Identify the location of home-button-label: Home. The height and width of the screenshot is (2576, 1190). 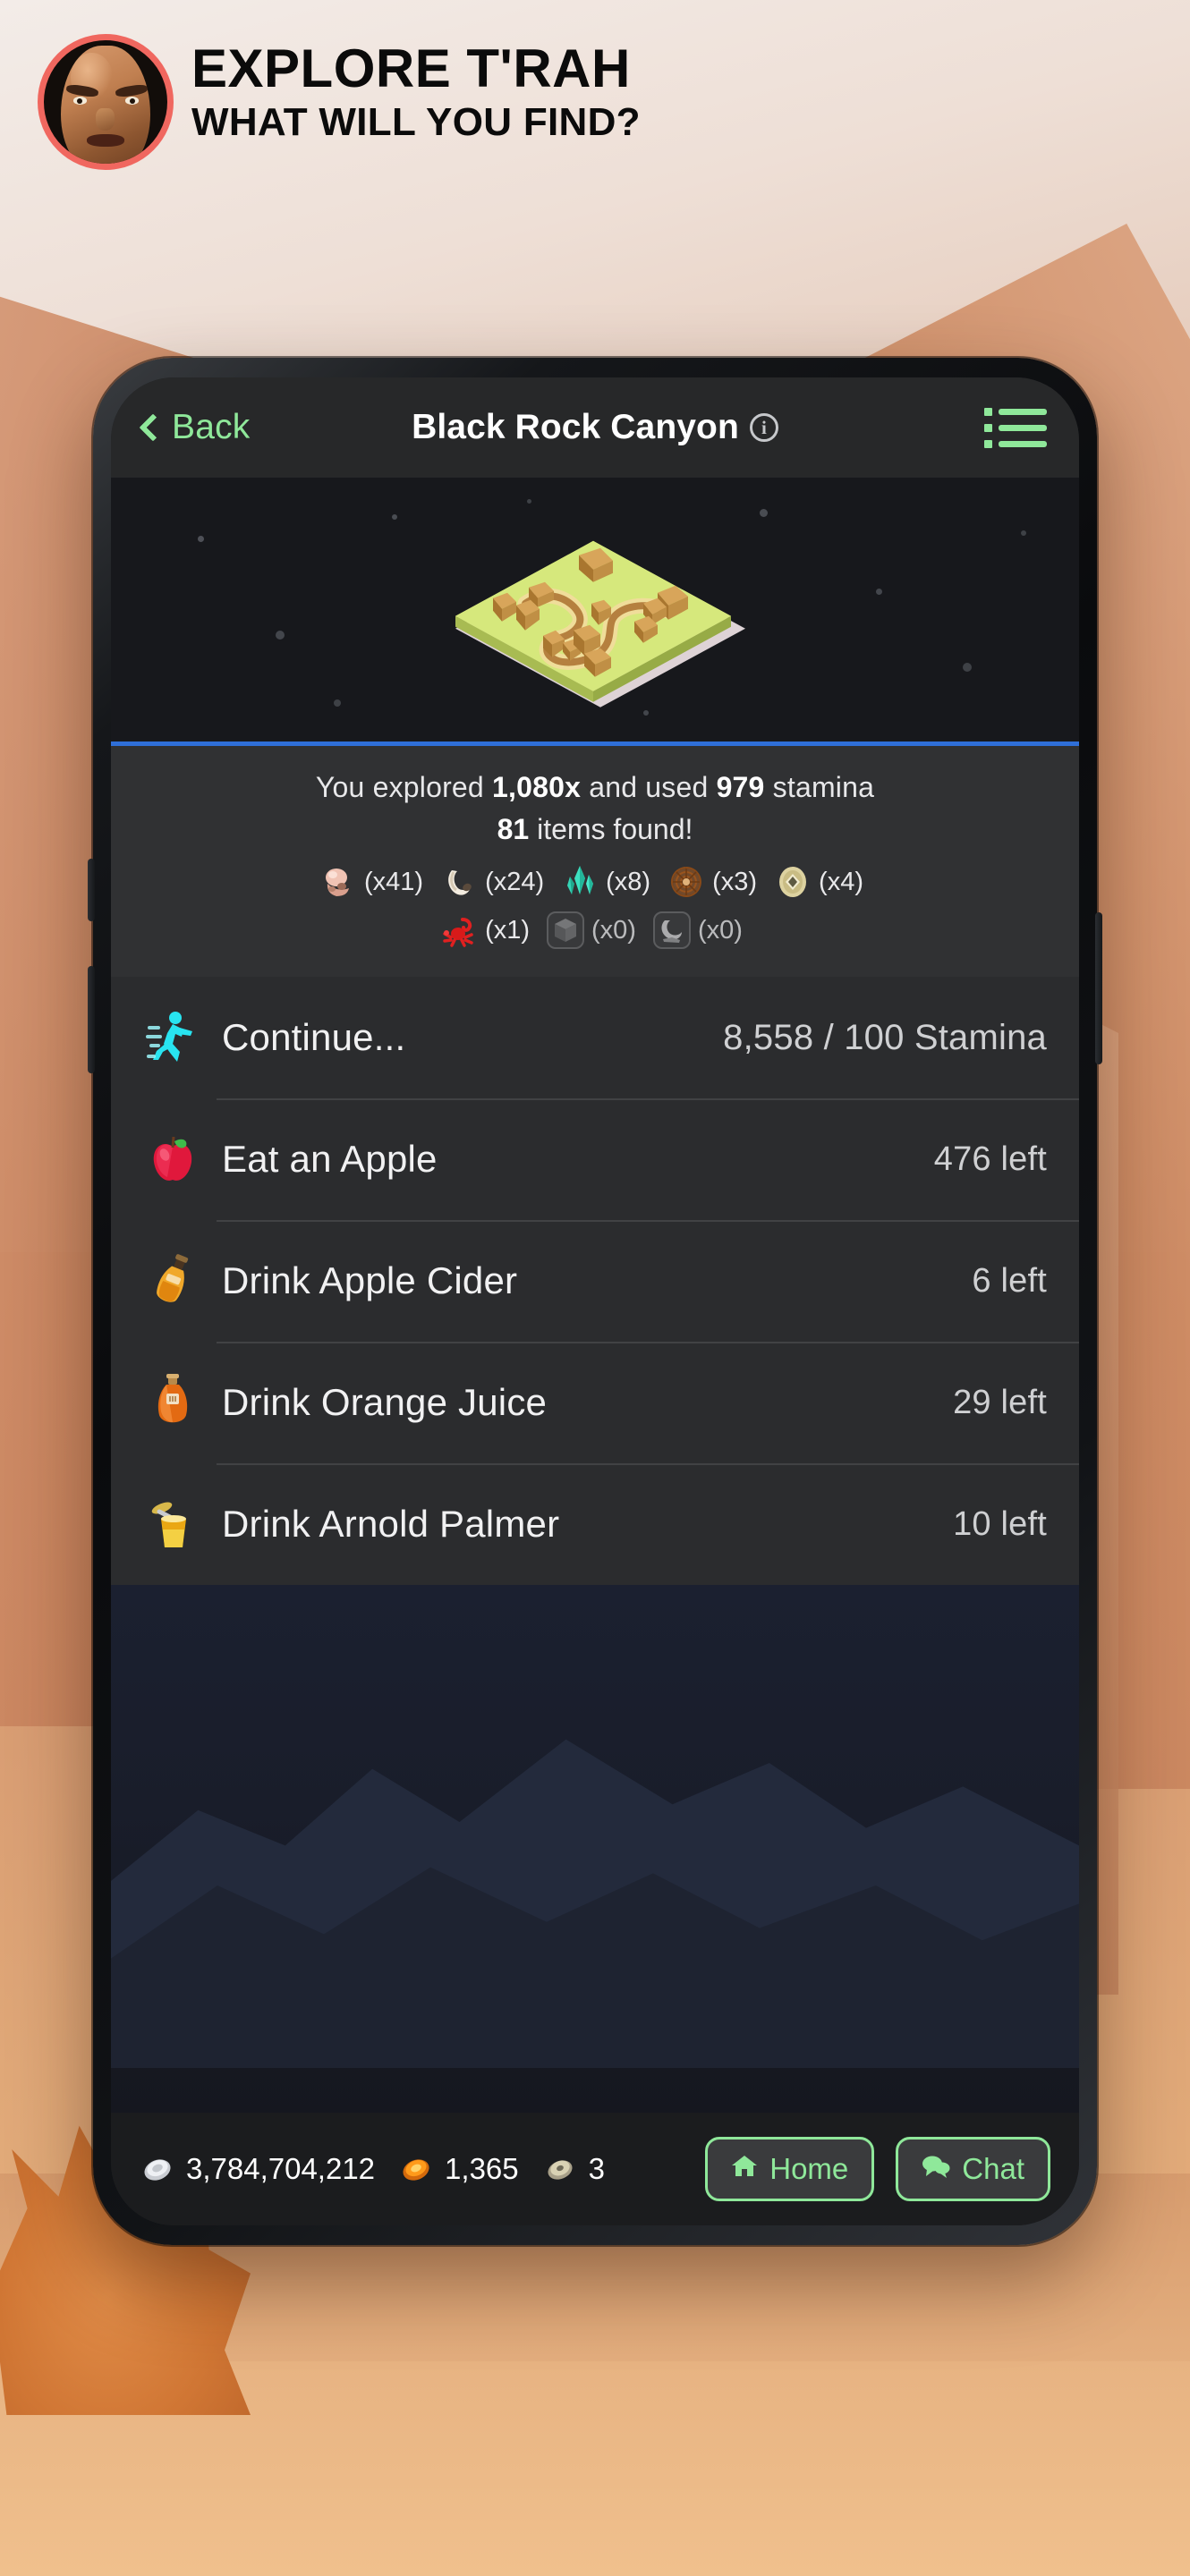
(809, 2168).